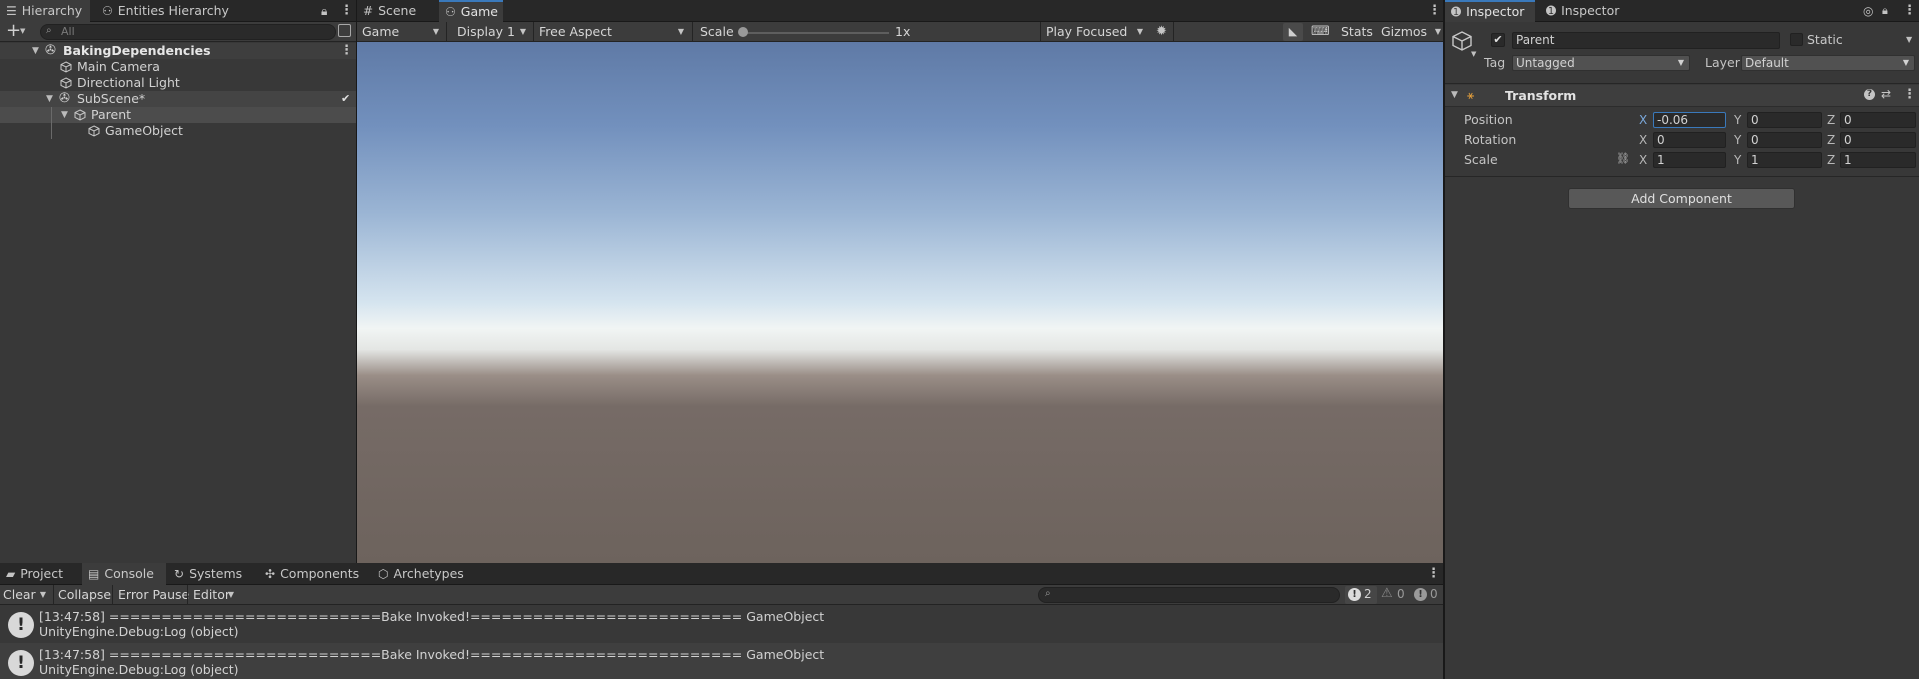 The height and width of the screenshot is (679, 1919). Describe the element at coordinates (1689, 160) in the screenshot. I see `scale-x-field: 1` at that location.